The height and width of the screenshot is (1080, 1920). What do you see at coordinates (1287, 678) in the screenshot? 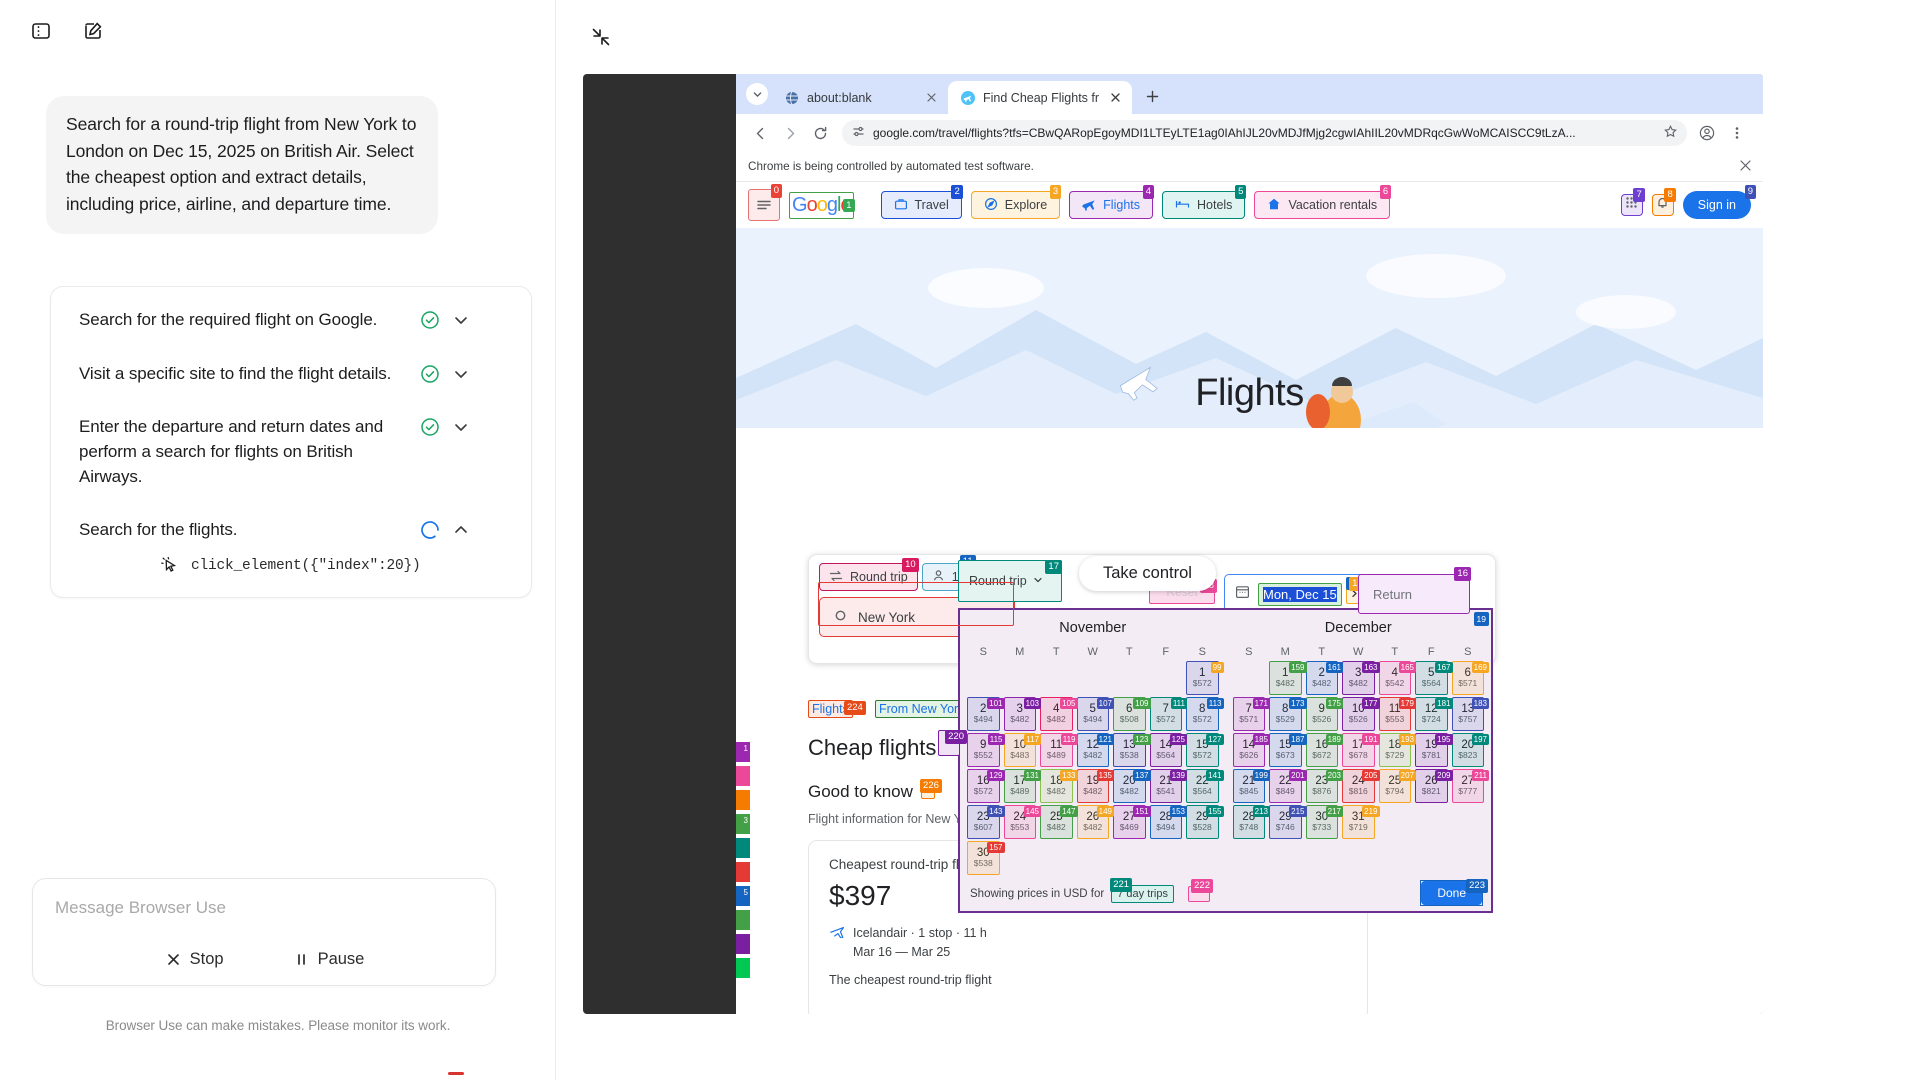
I see `calendar-day-cell: 1 $482 159` at bounding box center [1287, 678].